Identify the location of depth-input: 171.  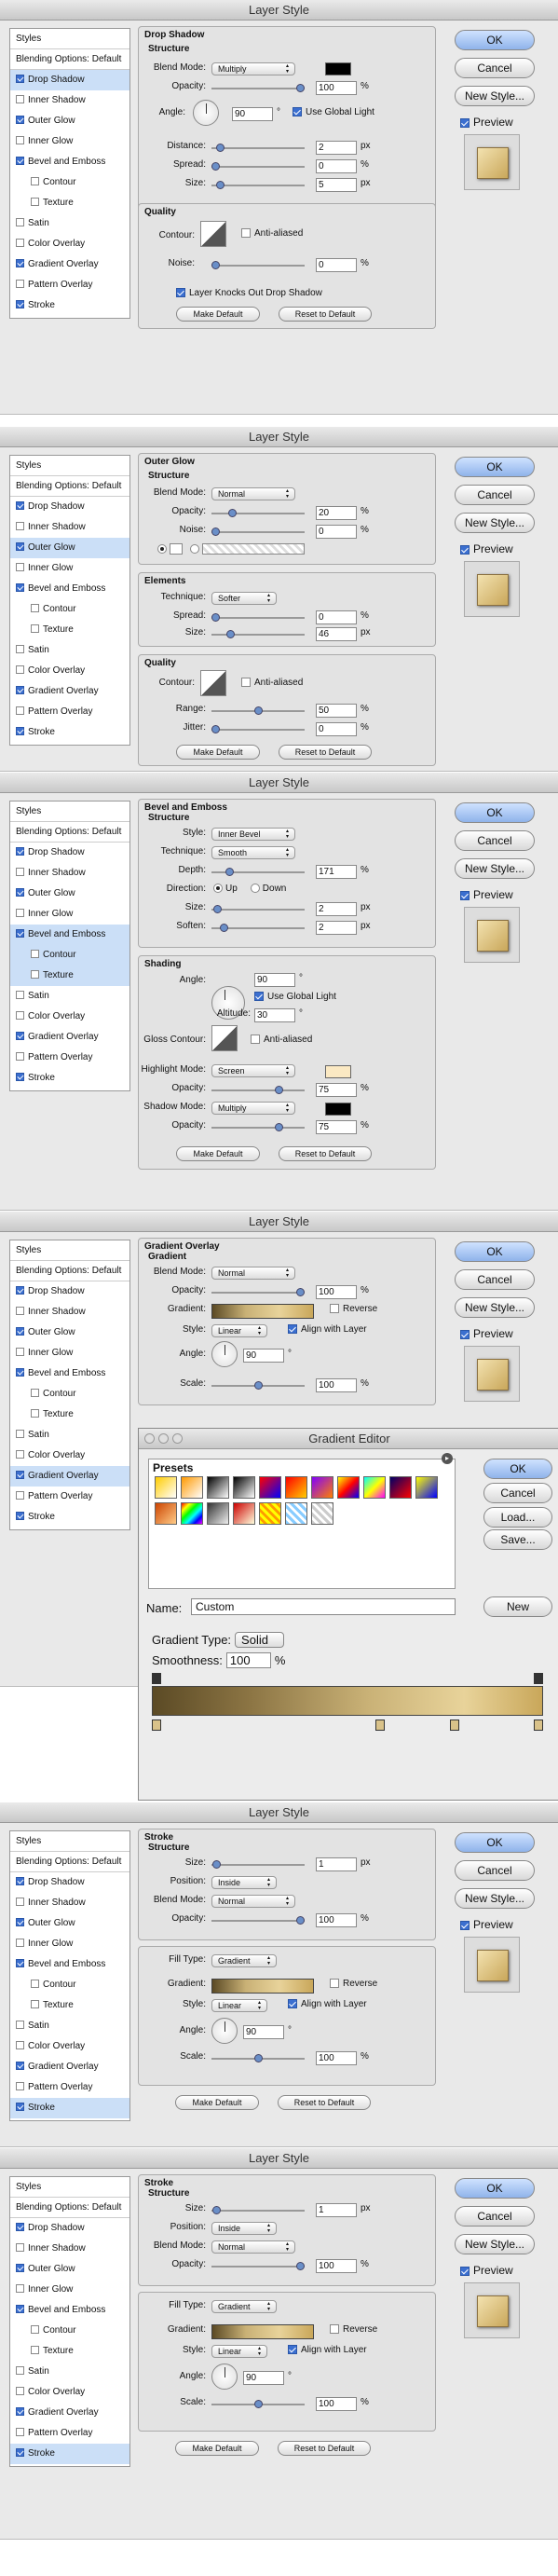
(336, 872).